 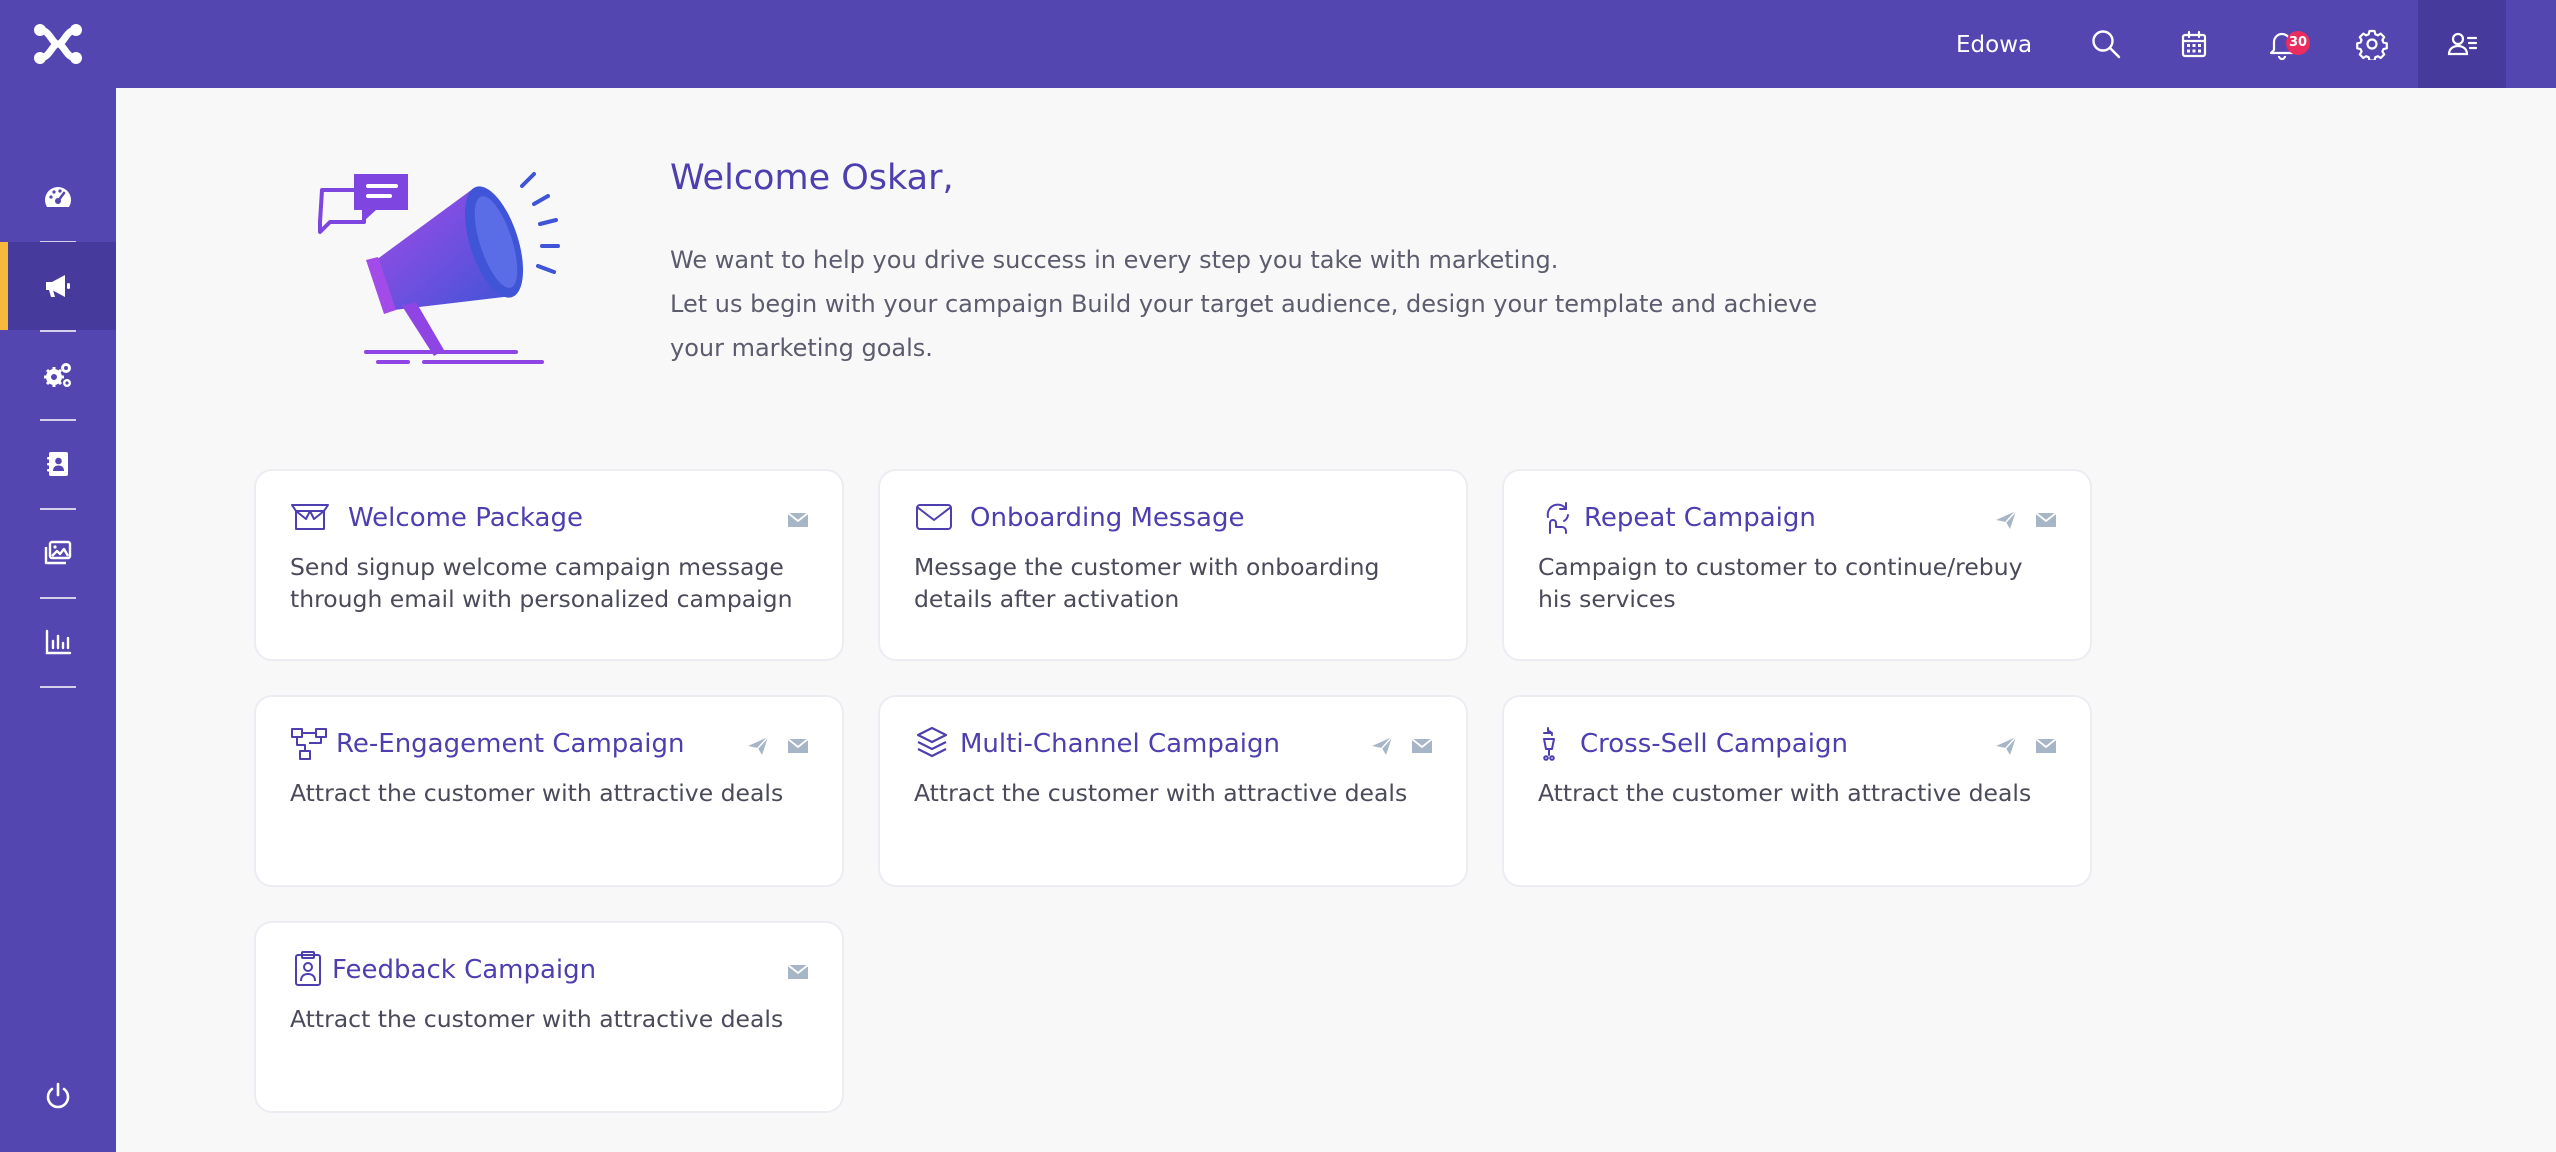 What do you see at coordinates (934, 517) in the screenshot?
I see `envelope-outline-icon` at bounding box center [934, 517].